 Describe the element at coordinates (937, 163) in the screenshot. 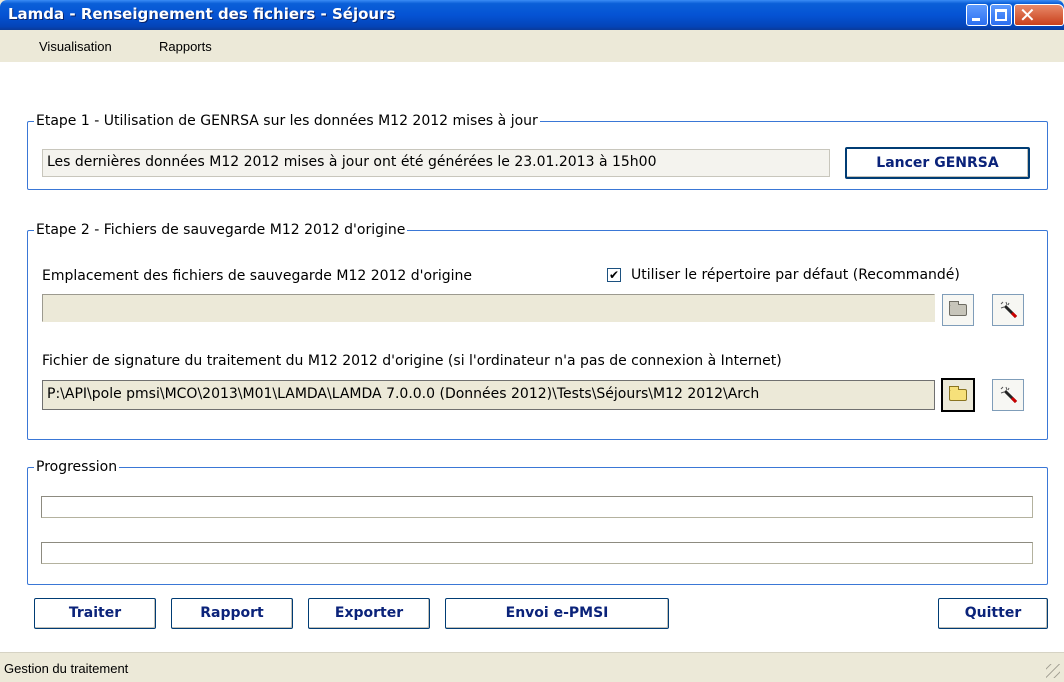

I see `launch-genrsa-button: Lancer GENRSA` at that location.